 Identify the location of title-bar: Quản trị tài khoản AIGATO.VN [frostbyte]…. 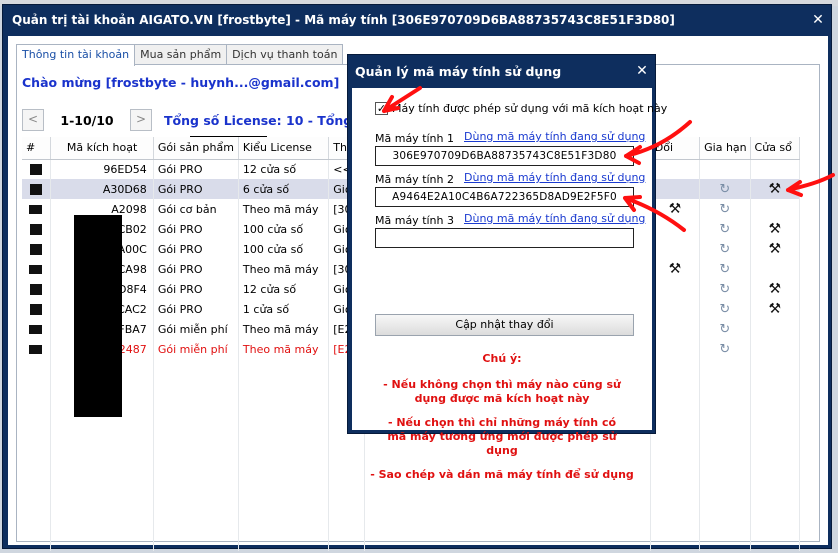
(417, 20).